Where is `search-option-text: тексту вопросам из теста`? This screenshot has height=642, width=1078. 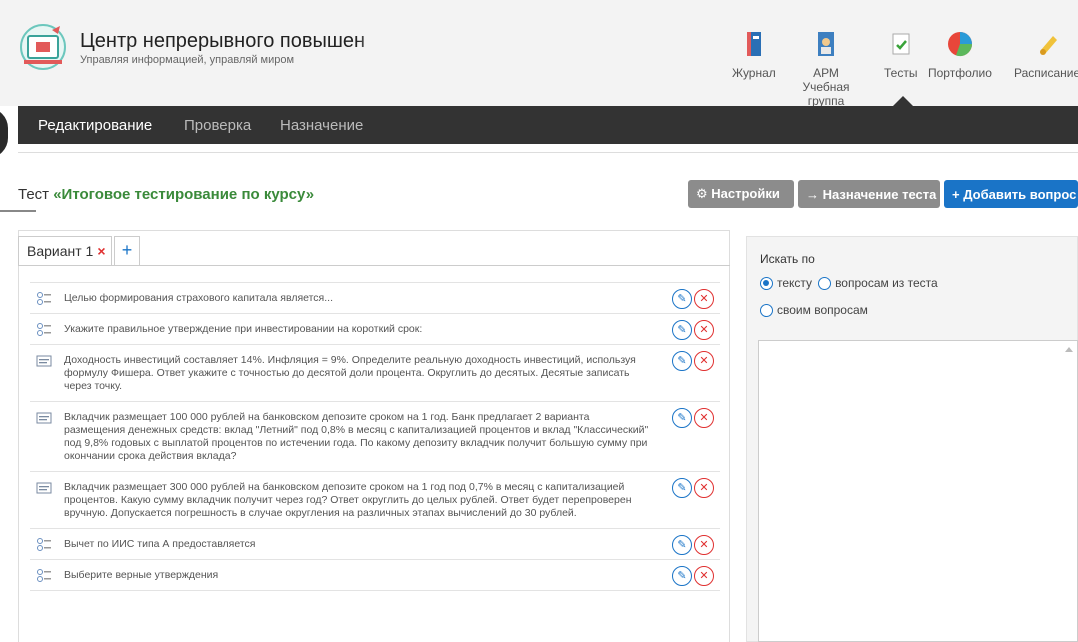 search-option-text: тексту вопросам из теста is located at coordinates (849, 283).